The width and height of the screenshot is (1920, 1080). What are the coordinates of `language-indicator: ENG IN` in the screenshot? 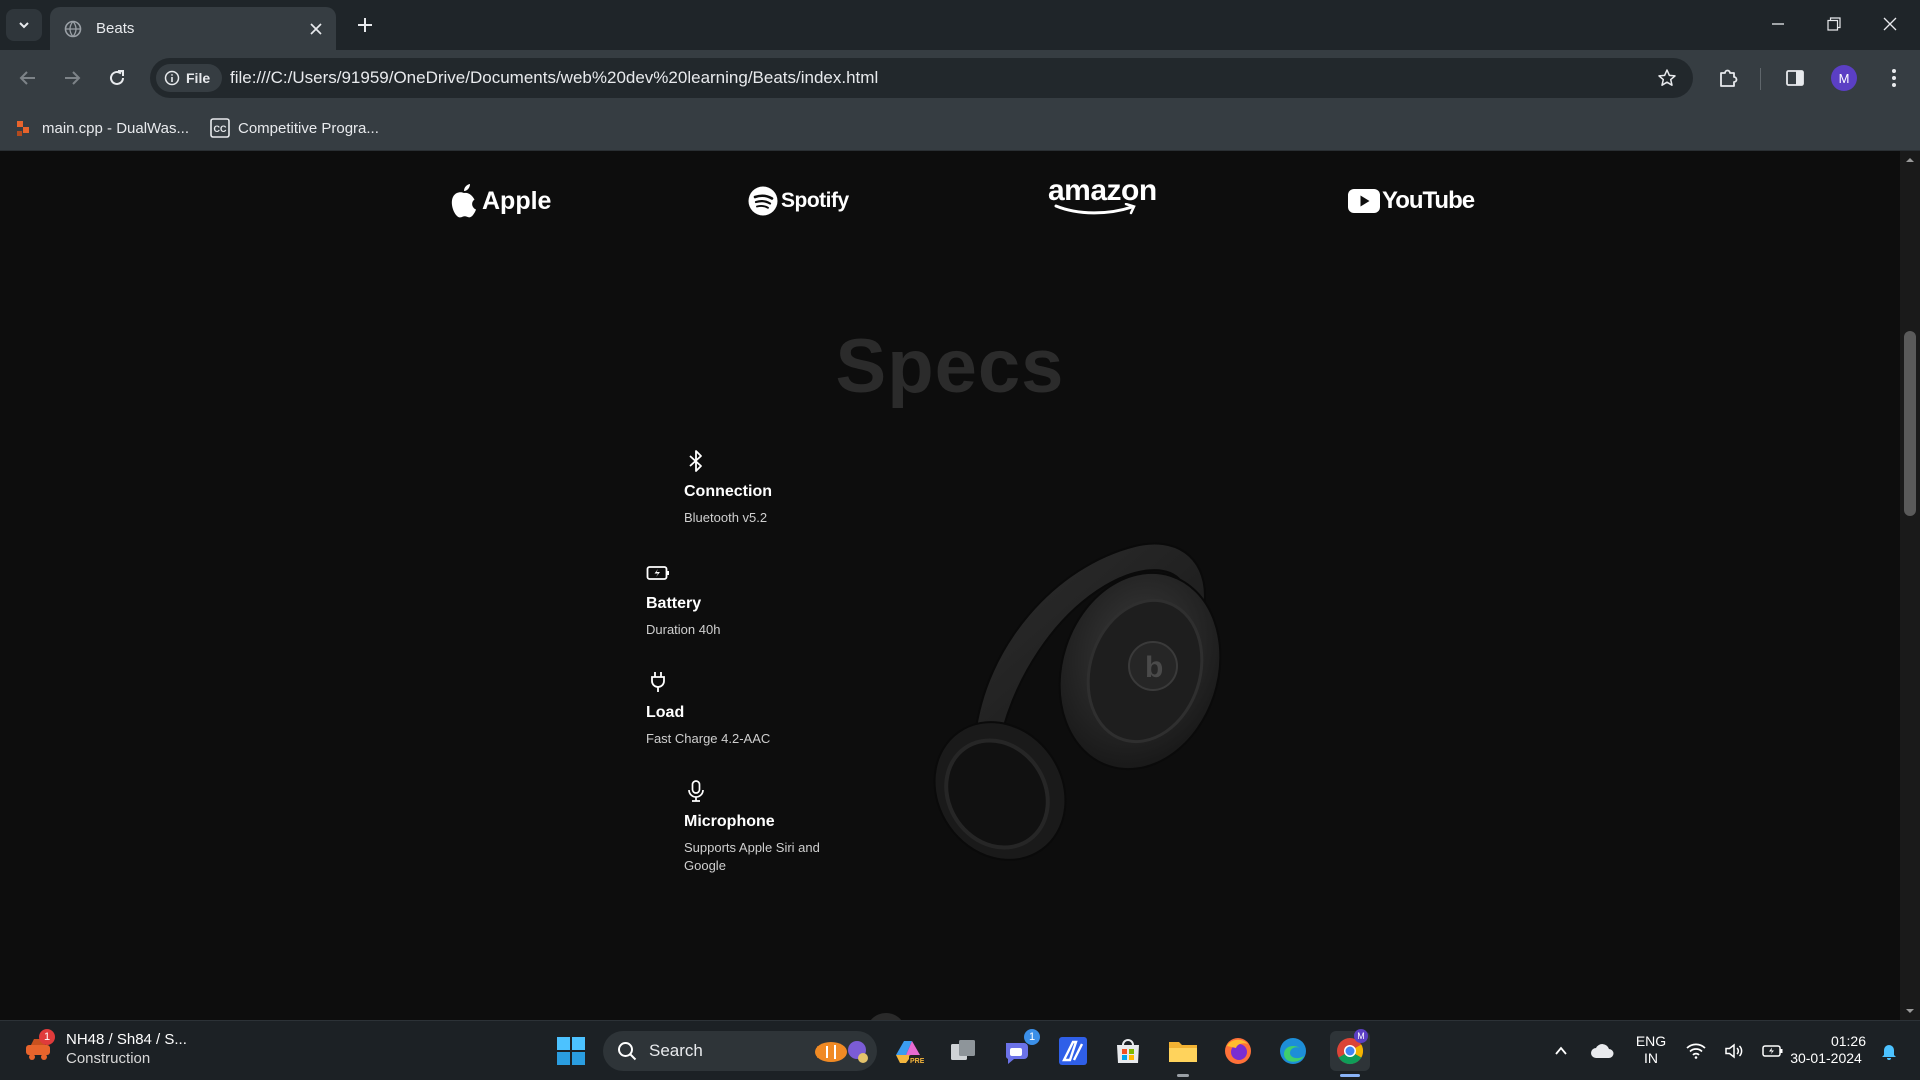 It's located at (1651, 1050).